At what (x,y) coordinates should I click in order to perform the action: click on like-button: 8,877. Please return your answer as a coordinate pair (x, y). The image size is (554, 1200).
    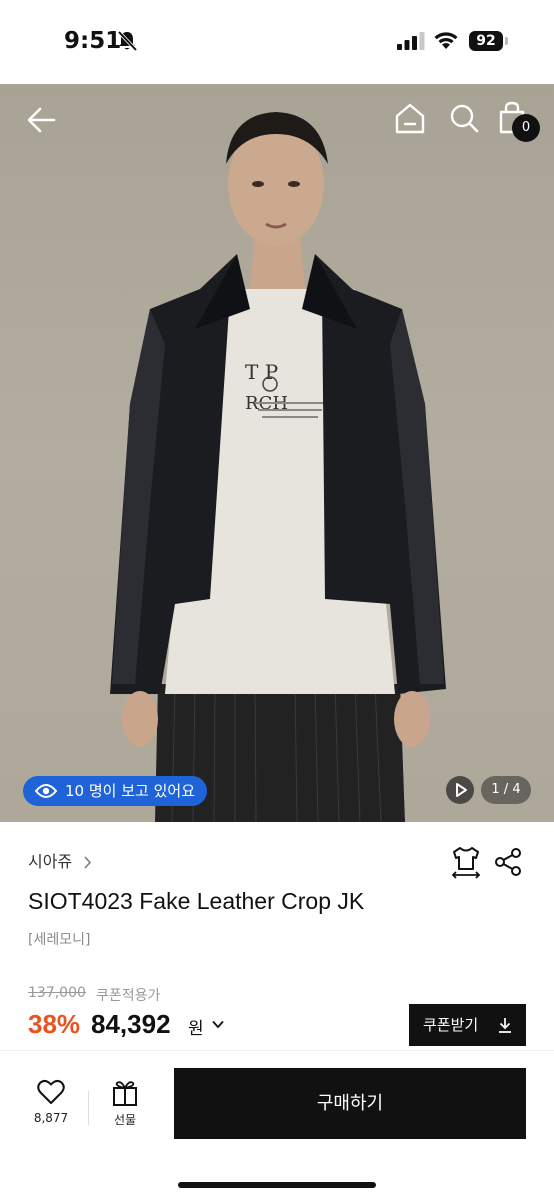
    Looking at the image, I should click on (51, 1102).